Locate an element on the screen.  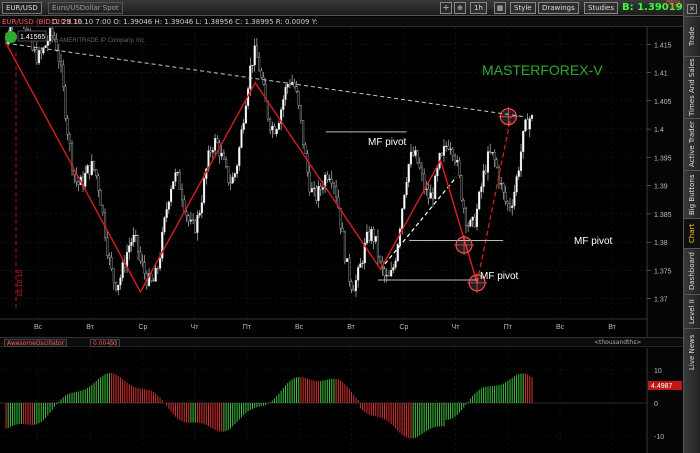
side-tab-dashboard: Dashboard is located at coordinates (692, 271).